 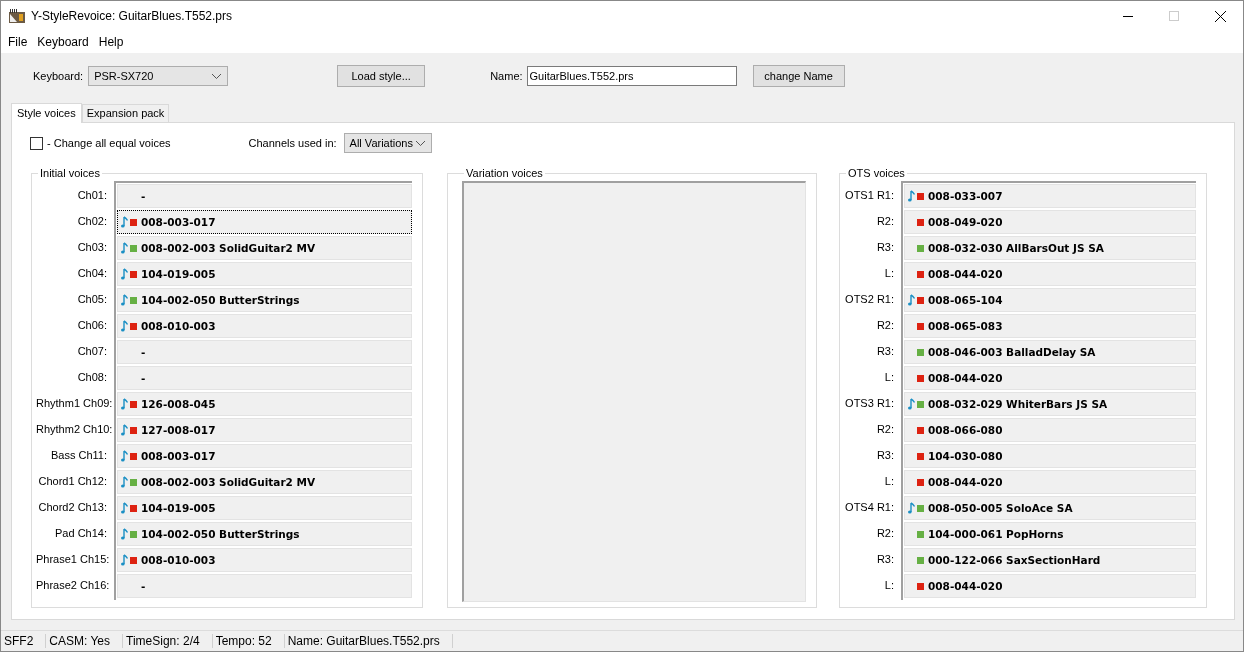 I want to click on voice-name: 104-030-080, so click(x=965, y=456).